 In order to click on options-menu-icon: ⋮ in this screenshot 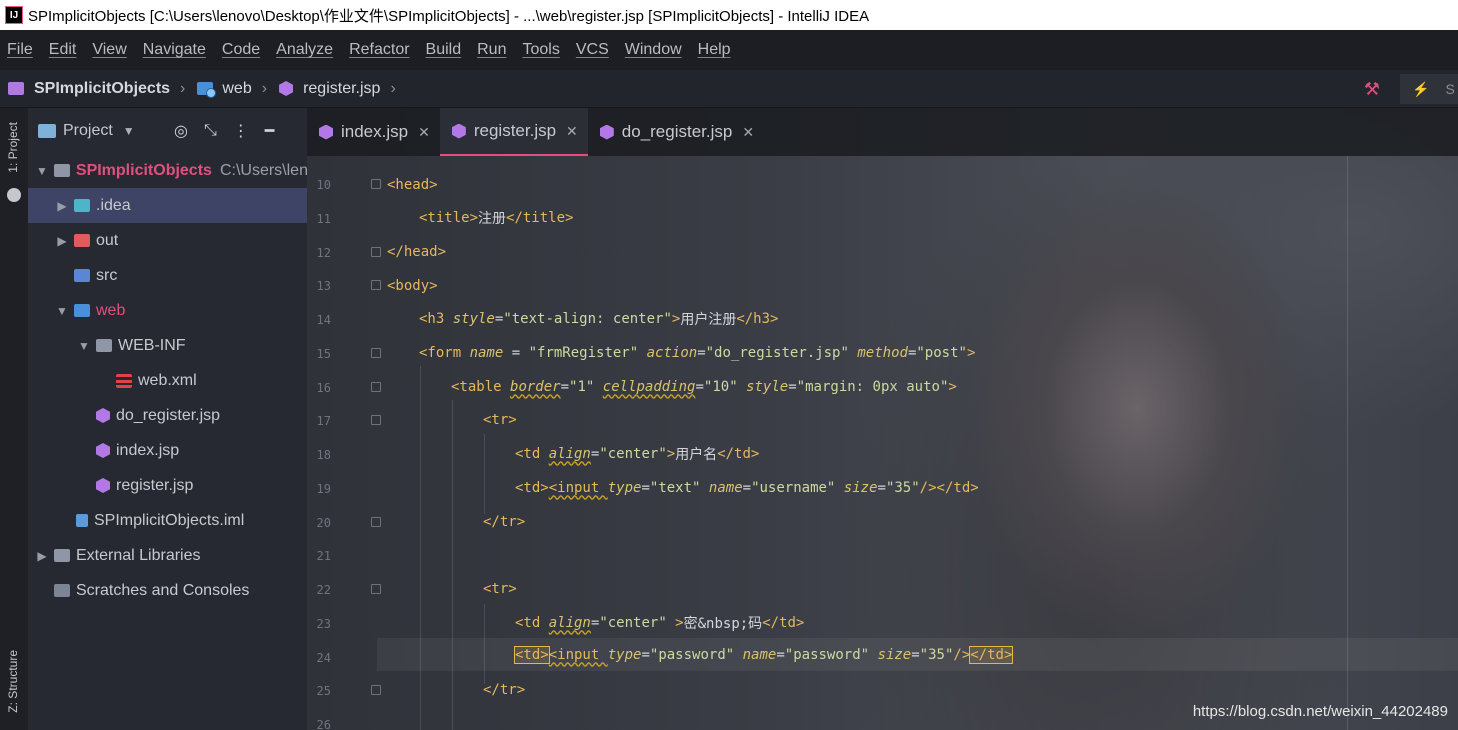, I will do `click(241, 131)`.